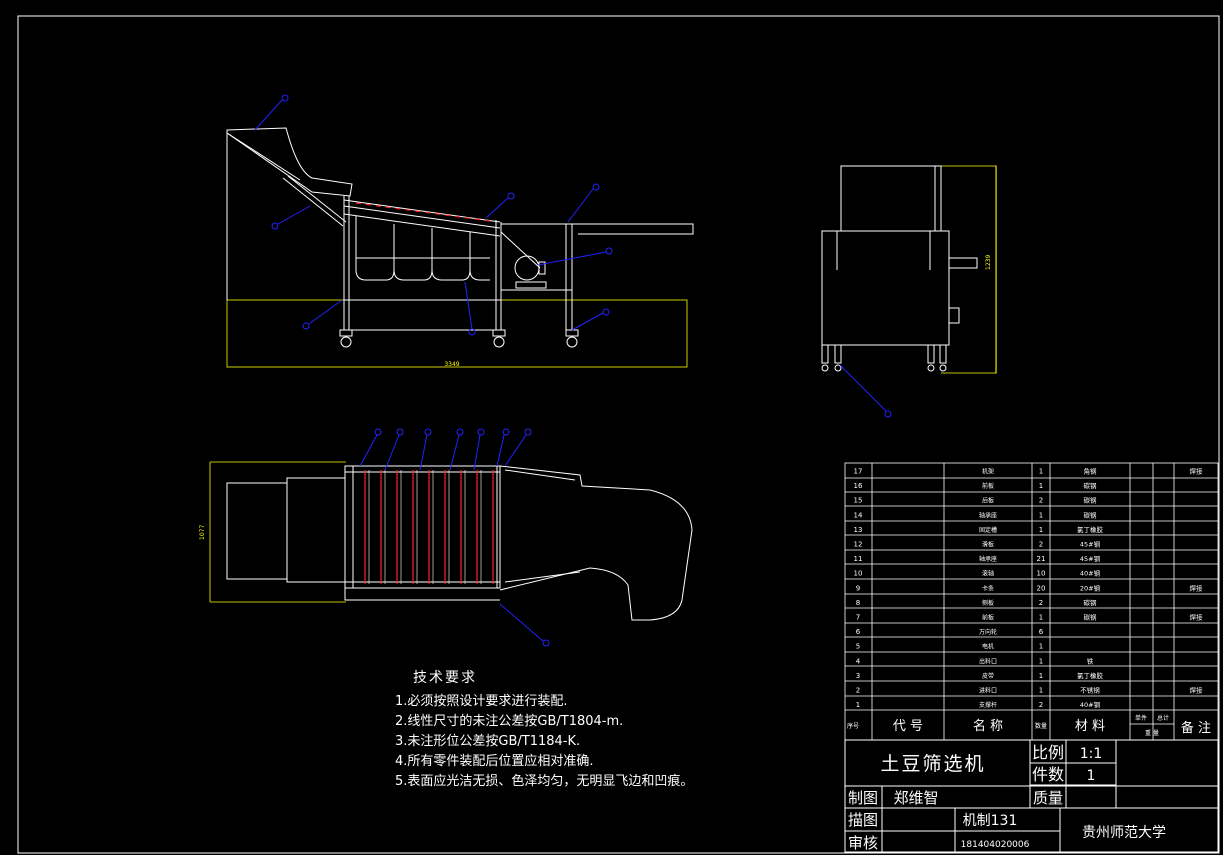  I want to click on bom-cell-name: 电机, so click(988, 647).